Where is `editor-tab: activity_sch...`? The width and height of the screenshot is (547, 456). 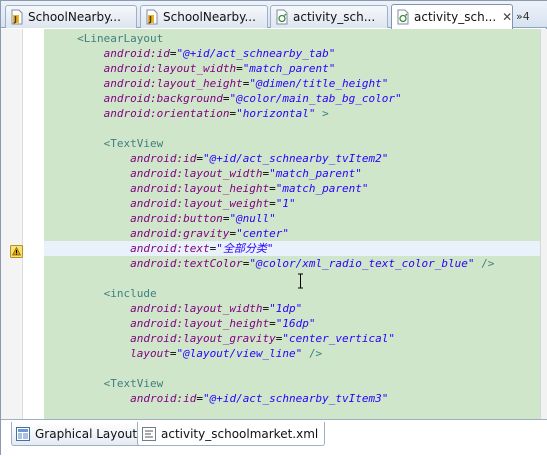 editor-tab: activity_sch... is located at coordinates (329, 16).